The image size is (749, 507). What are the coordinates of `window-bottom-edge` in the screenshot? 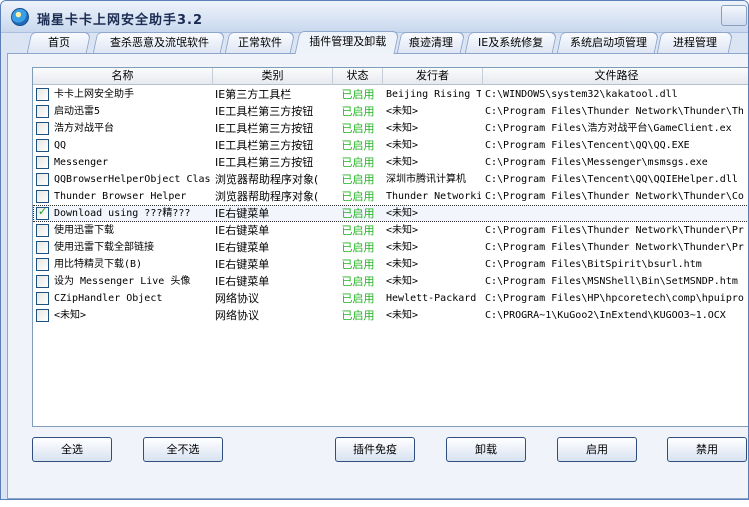 It's located at (374, 503).